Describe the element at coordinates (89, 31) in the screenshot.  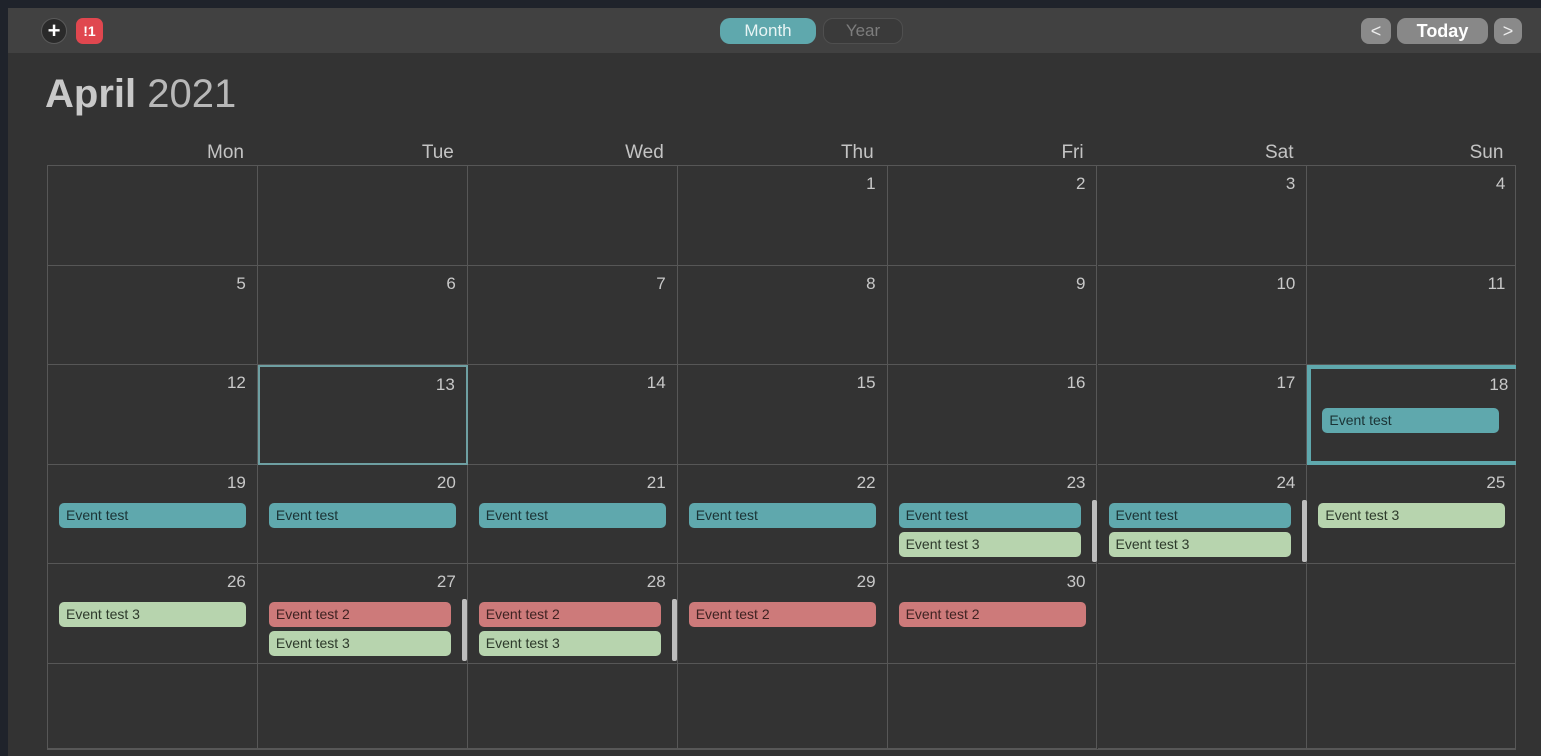
I see `notifications-badge-button: !1` at that location.